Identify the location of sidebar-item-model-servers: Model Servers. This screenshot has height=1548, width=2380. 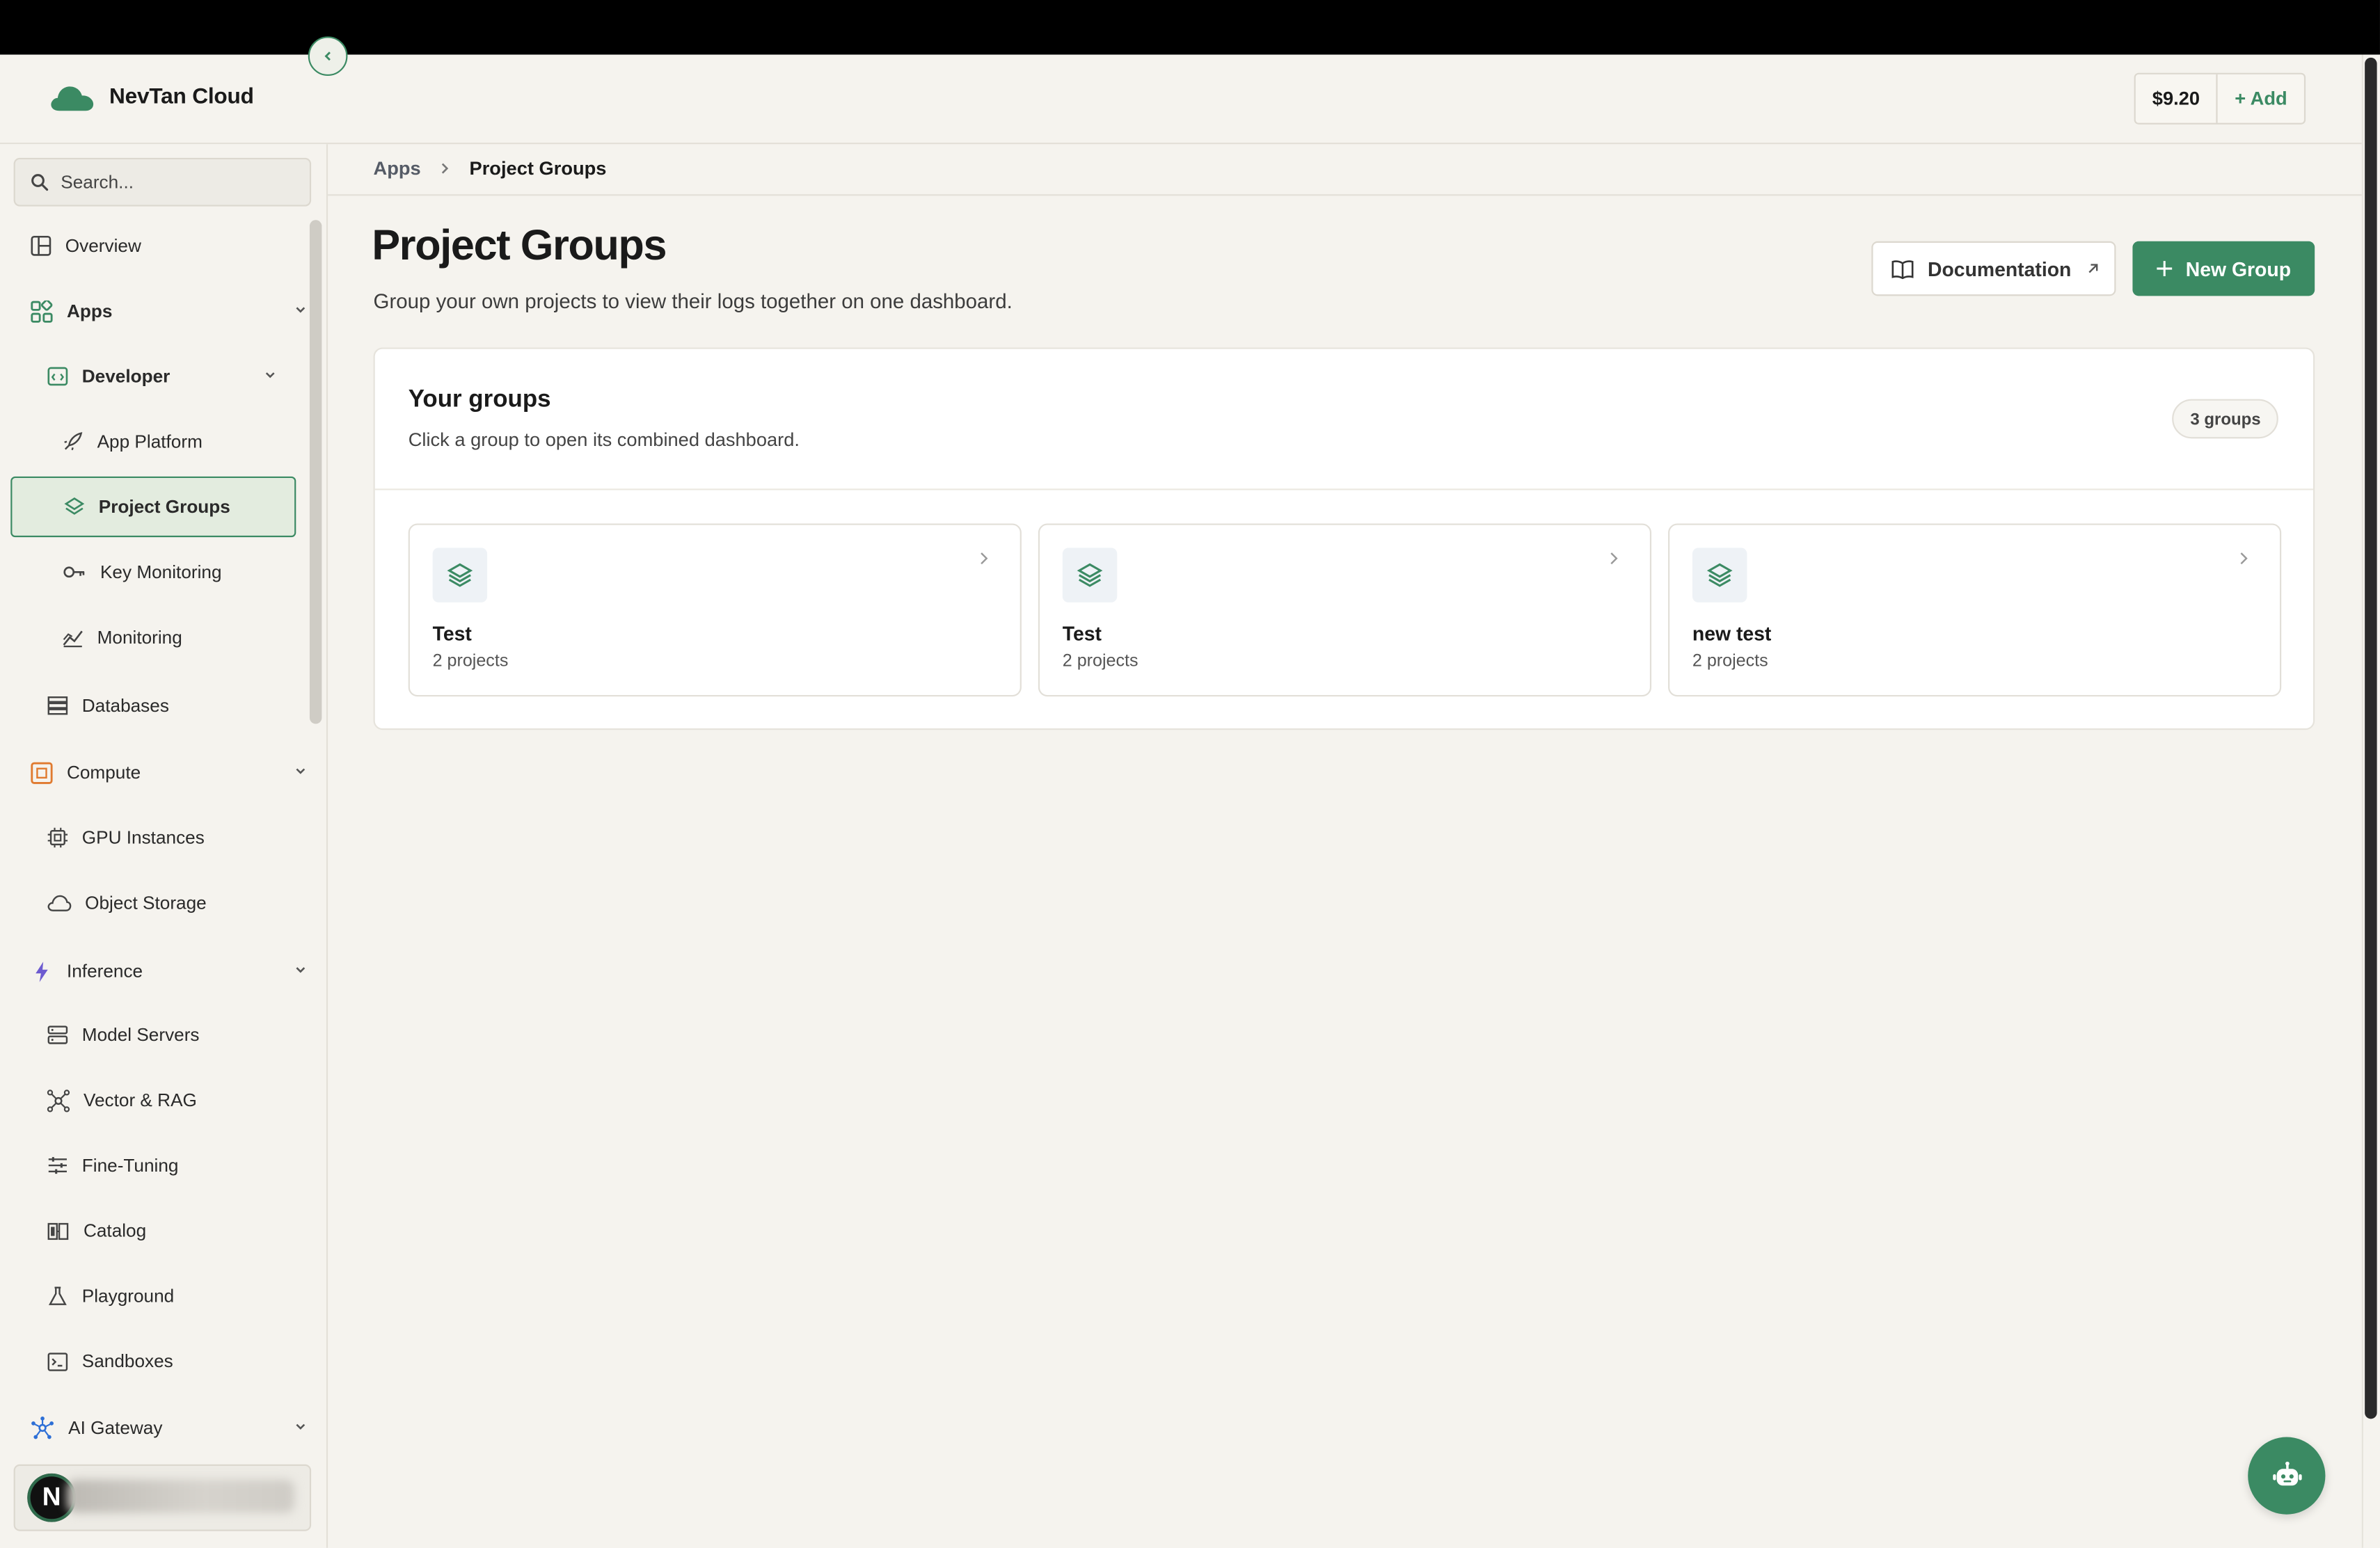
(172, 1035).